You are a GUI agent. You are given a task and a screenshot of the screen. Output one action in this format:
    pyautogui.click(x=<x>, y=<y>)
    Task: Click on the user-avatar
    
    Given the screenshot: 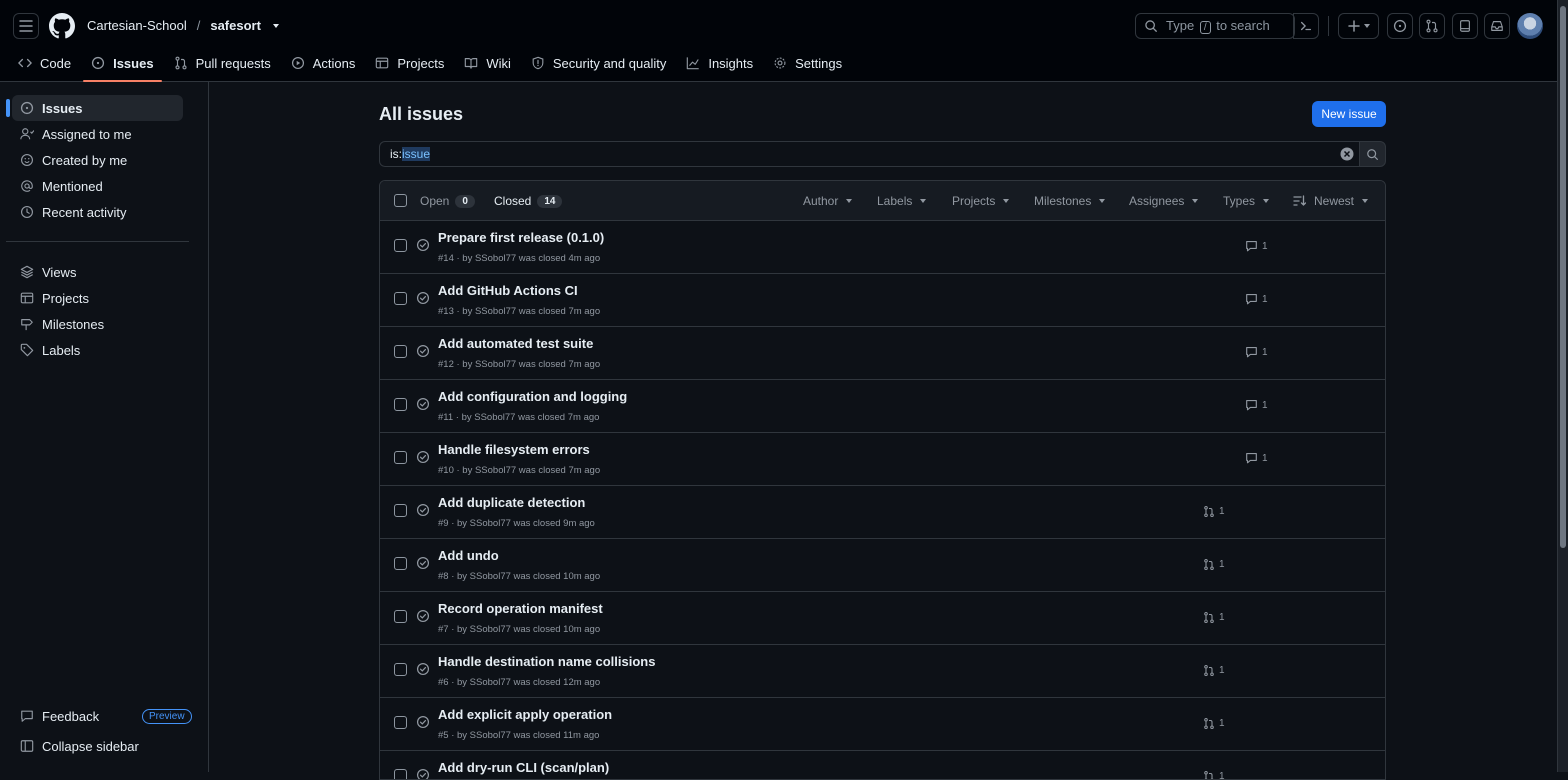 What is the action you would take?
    pyautogui.click(x=1530, y=26)
    